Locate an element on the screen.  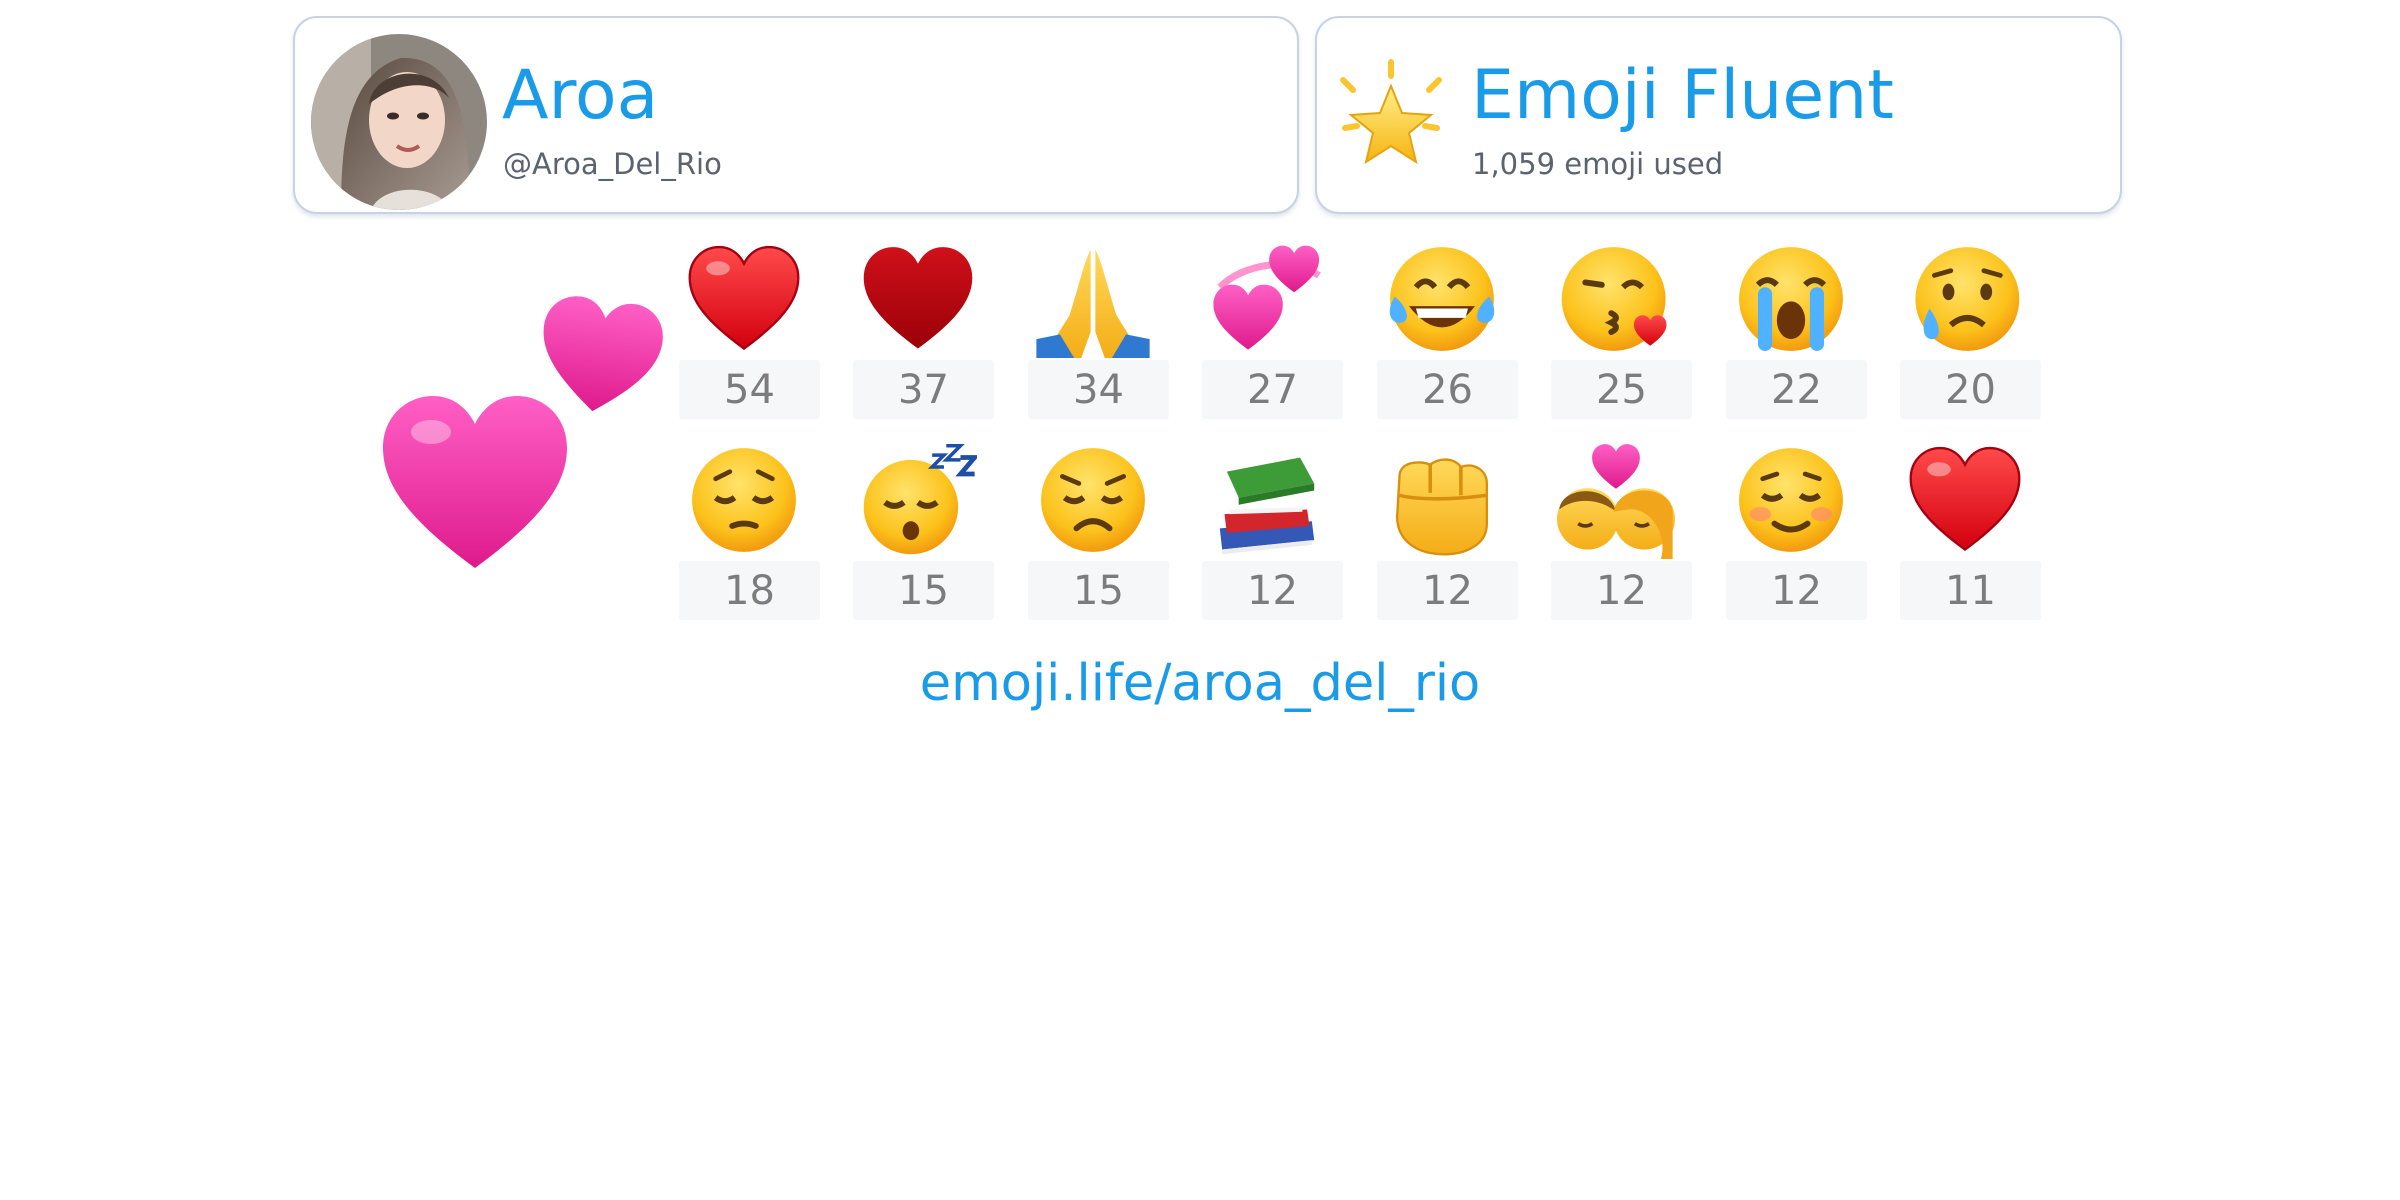
sleeping-face-icon is located at coordinates (917, 499).